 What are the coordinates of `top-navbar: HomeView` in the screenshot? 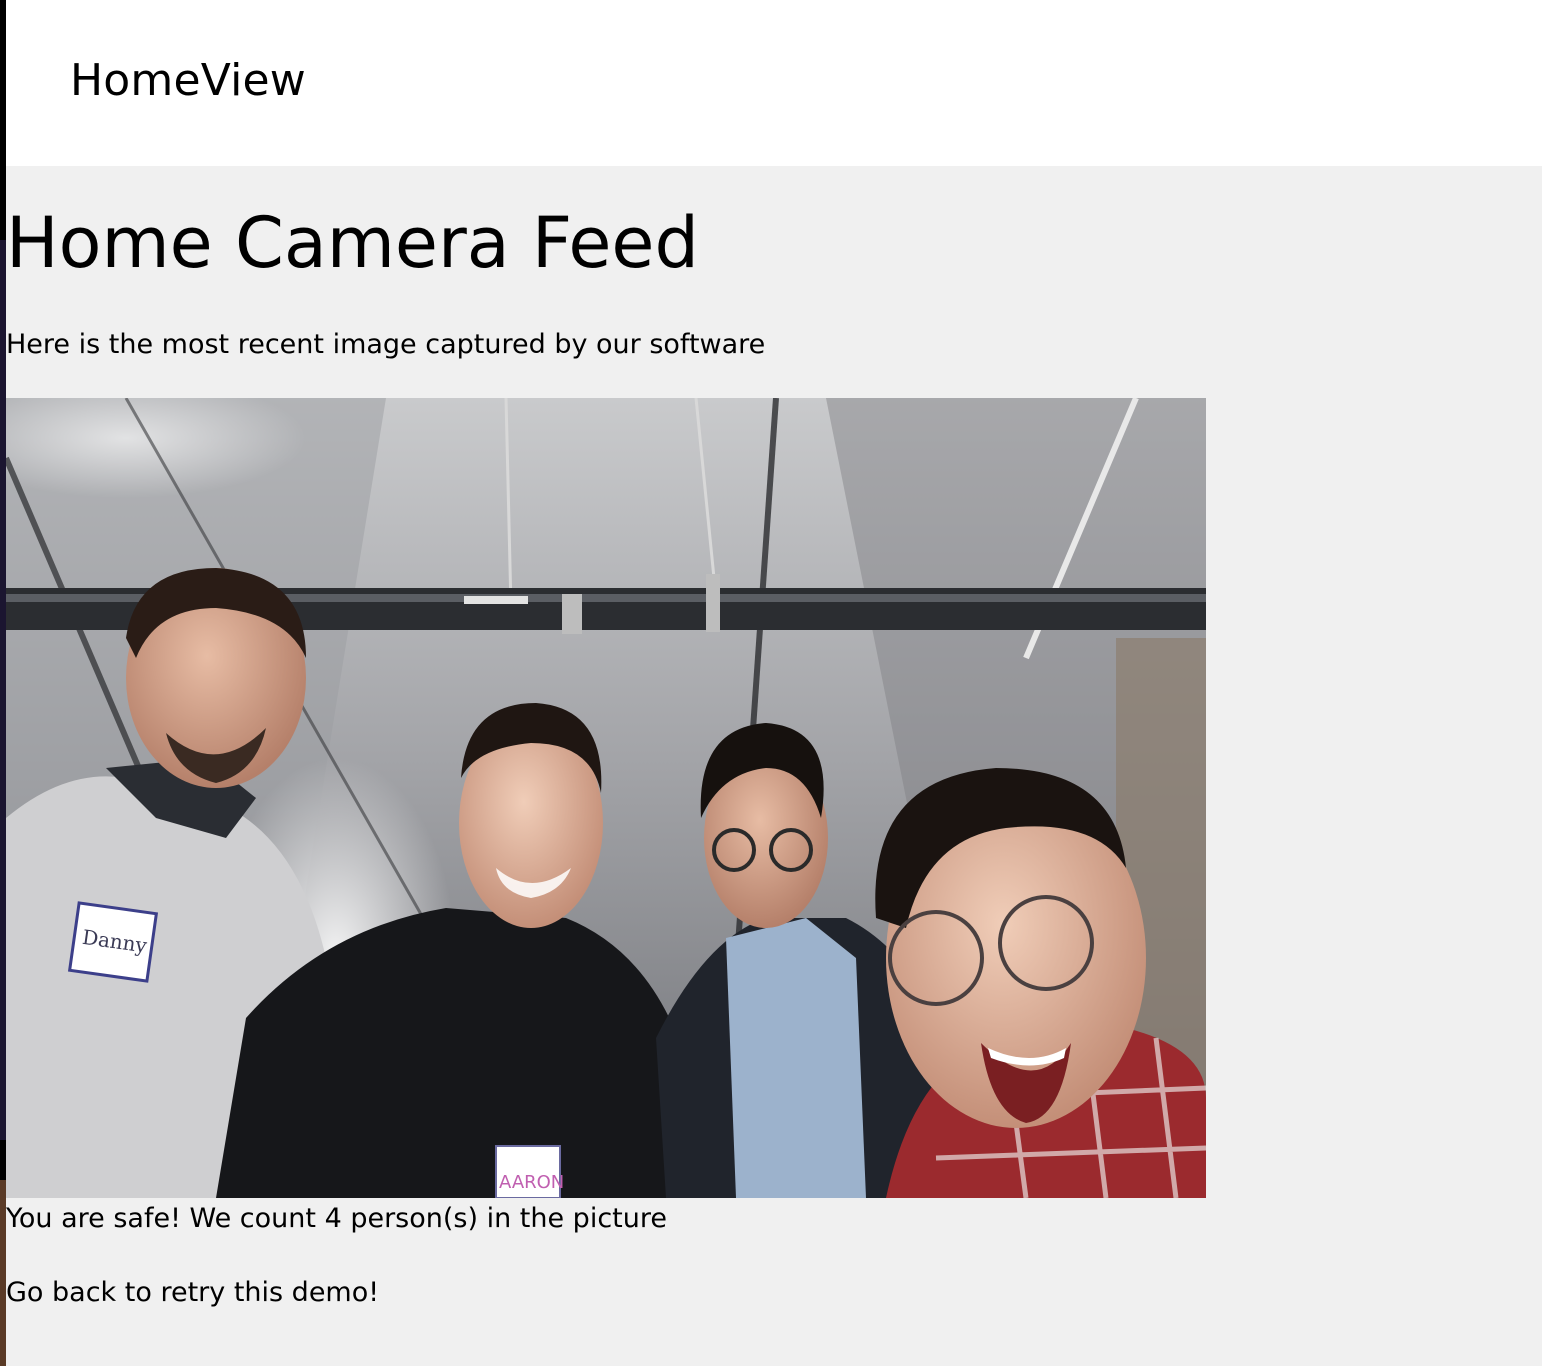 It's located at (774, 83).